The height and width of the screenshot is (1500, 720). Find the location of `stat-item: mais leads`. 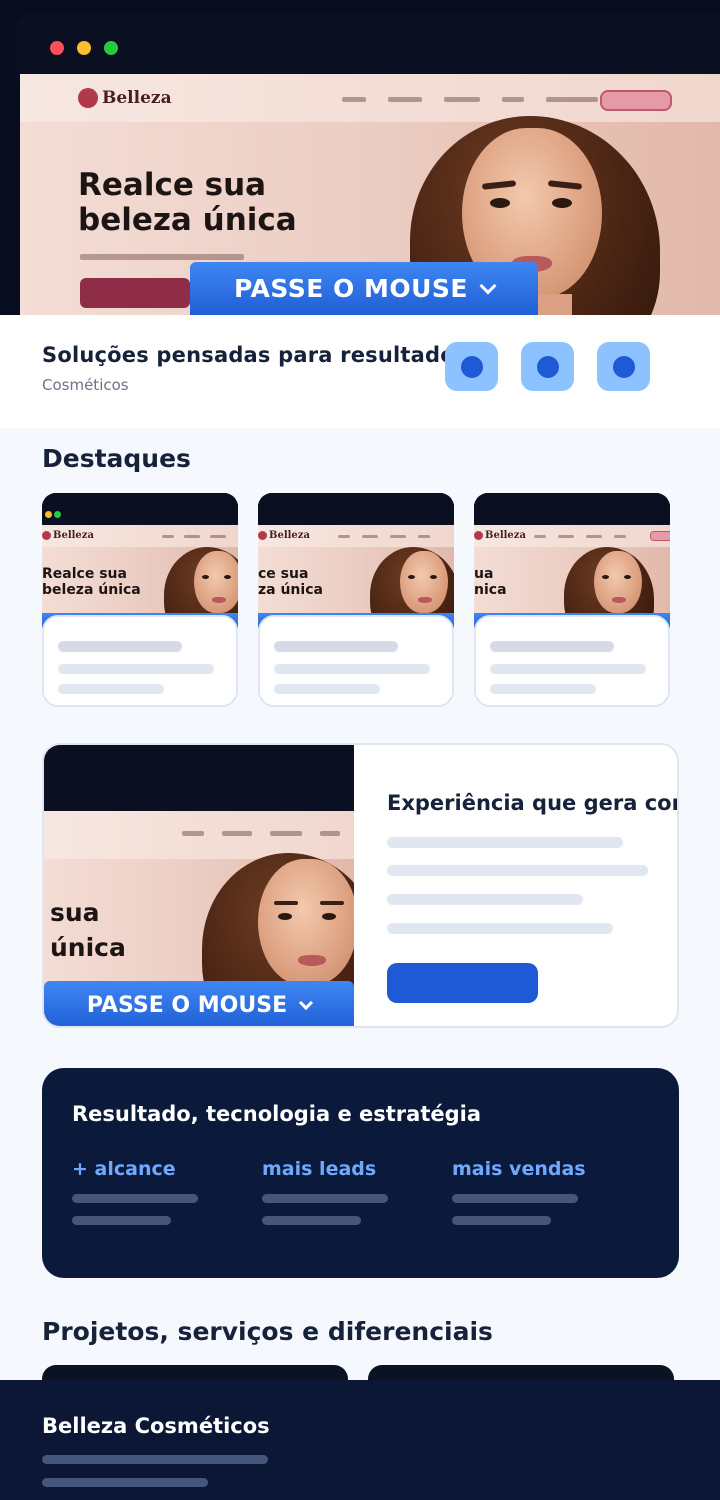

stat-item: mais leads is located at coordinates (337, 1191).